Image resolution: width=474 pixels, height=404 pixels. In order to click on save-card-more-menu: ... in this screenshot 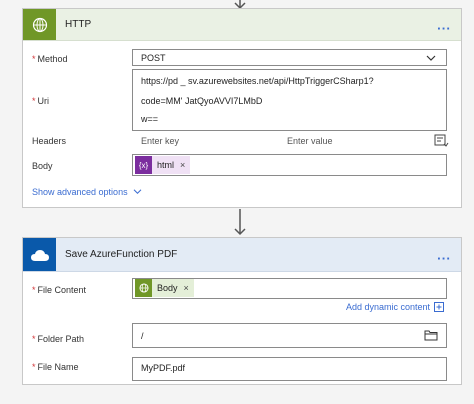, I will do `click(444, 254)`.